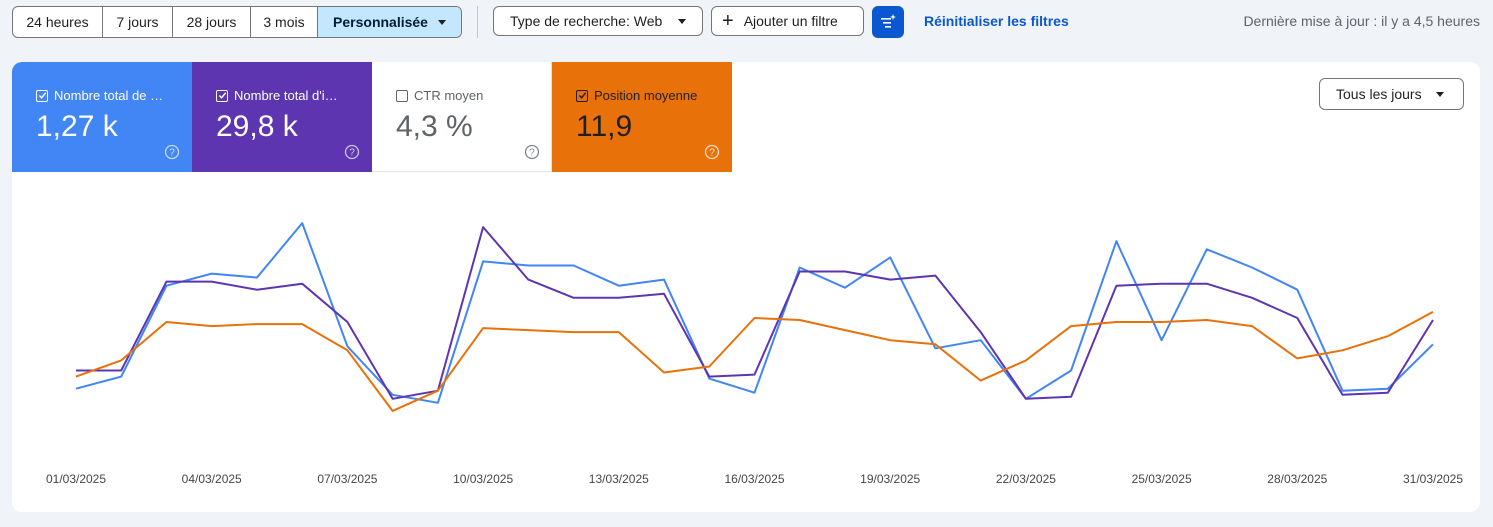  I want to click on x-tick-label: 01/03/2025, so click(76, 479).